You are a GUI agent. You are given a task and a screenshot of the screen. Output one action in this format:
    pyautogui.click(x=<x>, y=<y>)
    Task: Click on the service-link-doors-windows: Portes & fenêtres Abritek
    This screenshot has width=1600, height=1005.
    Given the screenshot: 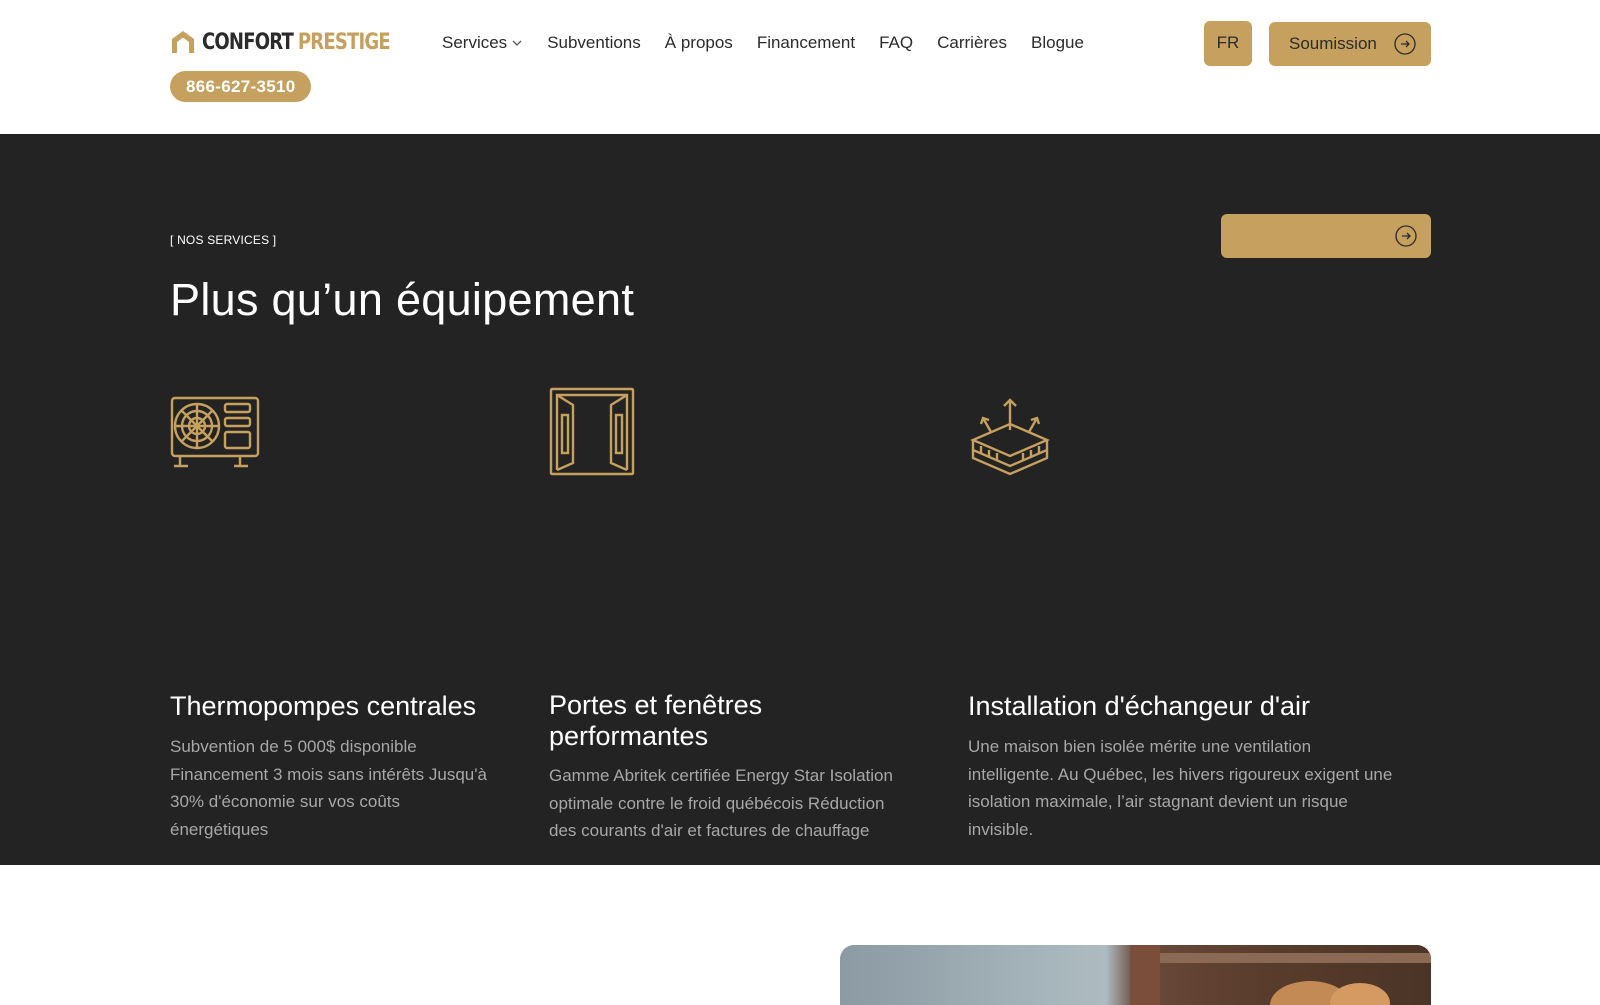 What is the action you would take?
    pyautogui.click(x=665, y=906)
    